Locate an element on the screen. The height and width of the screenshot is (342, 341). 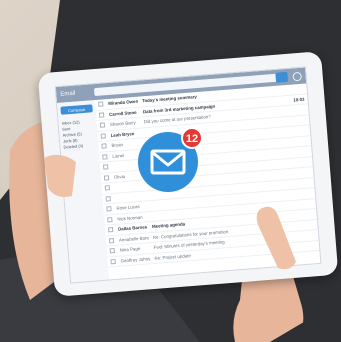
email-sender: Dallas Barnes is located at coordinates (132, 228).